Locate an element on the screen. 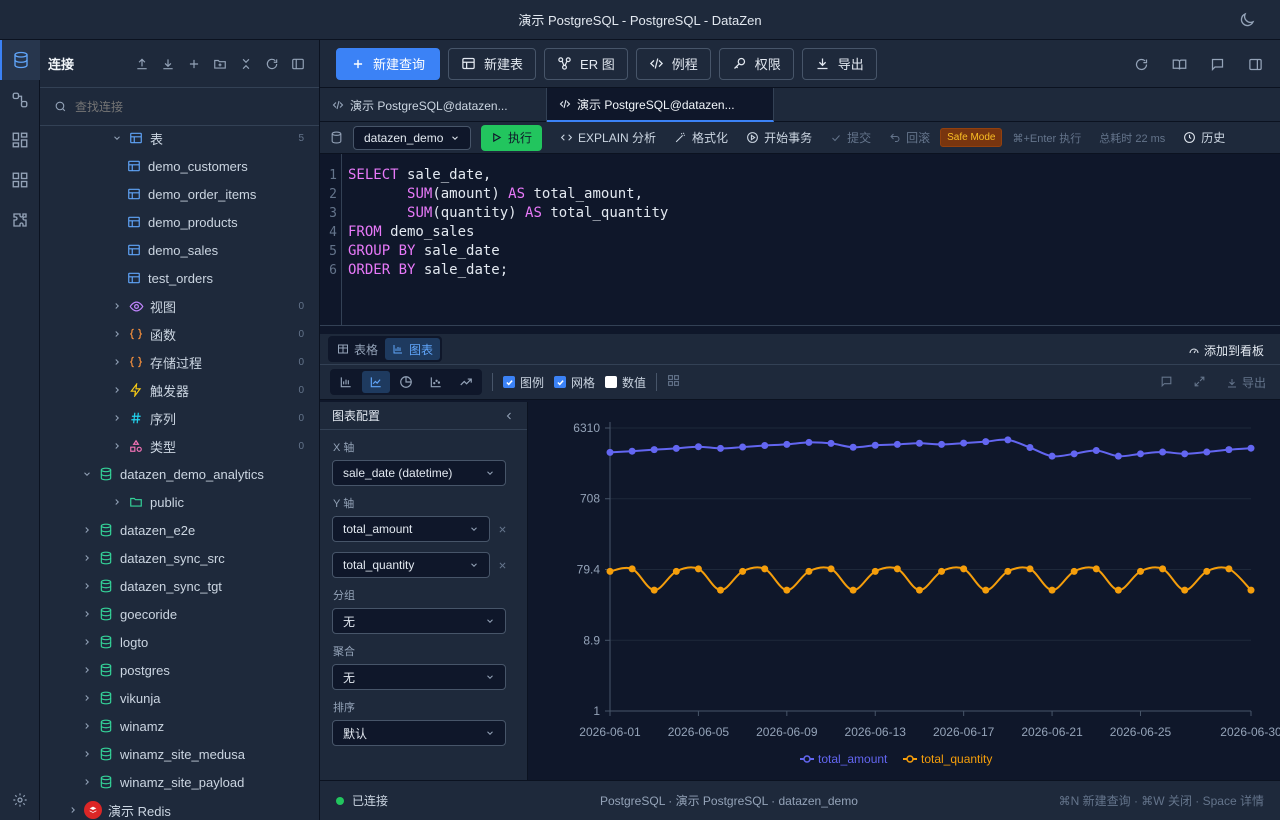 This screenshot has width=1280, height=820. safe-mode-badge: Safe Mode is located at coordinates (971, 137).